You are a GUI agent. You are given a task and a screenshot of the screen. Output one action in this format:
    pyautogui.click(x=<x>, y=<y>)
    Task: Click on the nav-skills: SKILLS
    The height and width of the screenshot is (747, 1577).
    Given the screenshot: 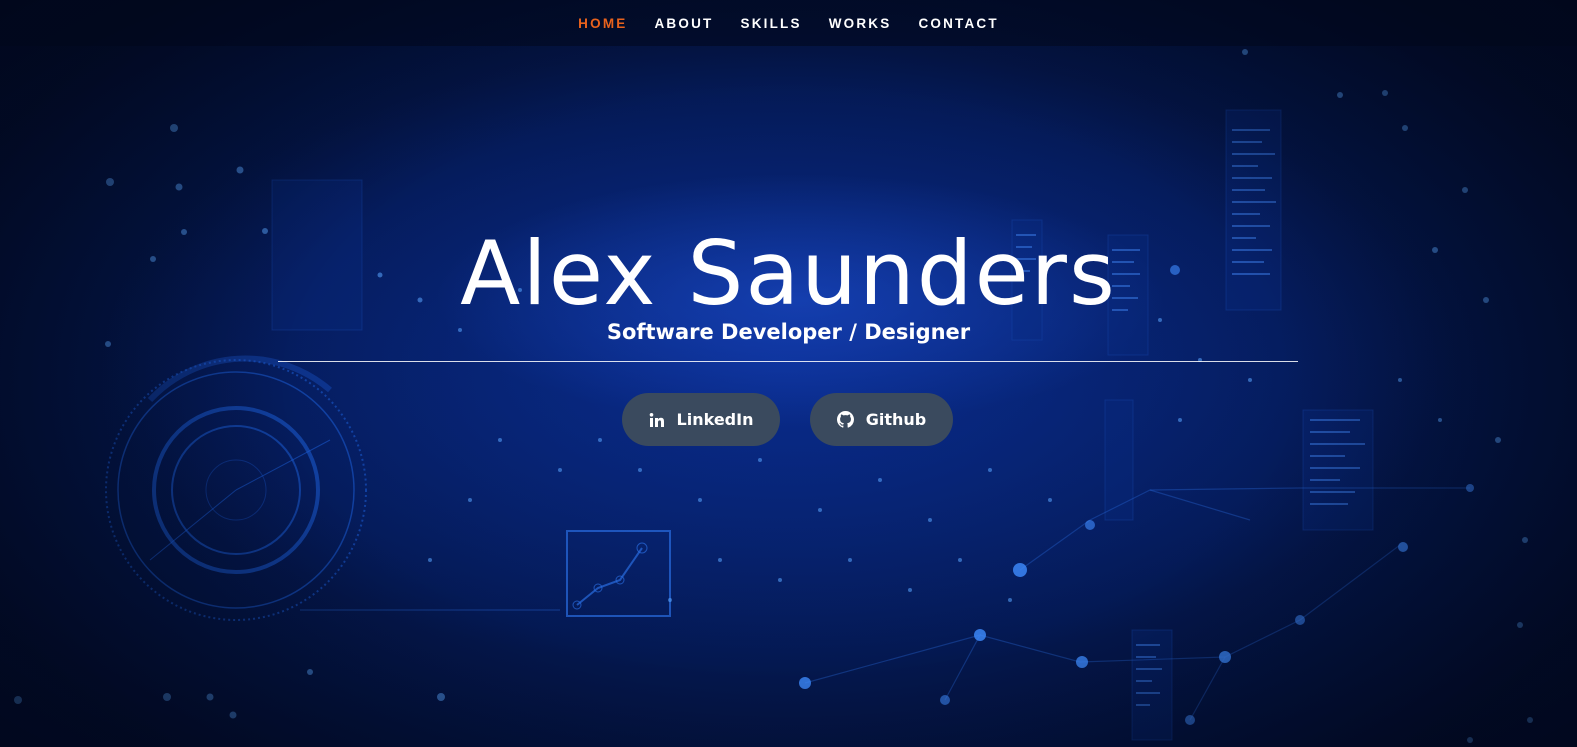 What is the action you would take?
    pyautogui.click(x=770, y=23)
    